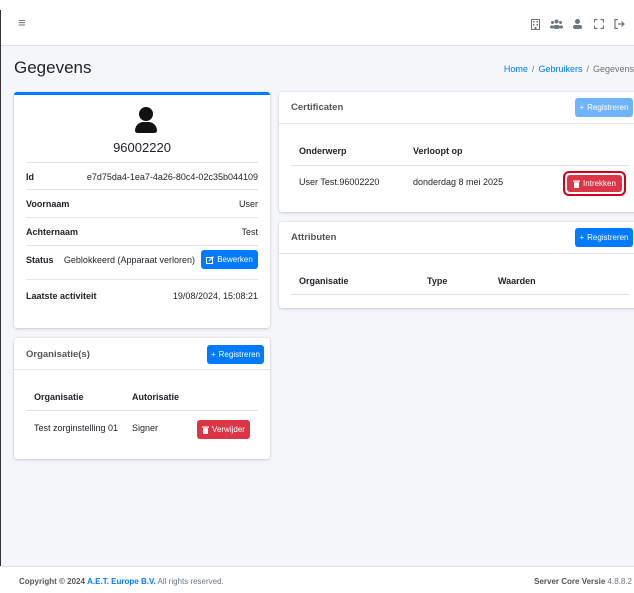  What do you see at coordinates (535, 24) in the screenshot?
I see `building-icon` at bounding box center [535, 24].